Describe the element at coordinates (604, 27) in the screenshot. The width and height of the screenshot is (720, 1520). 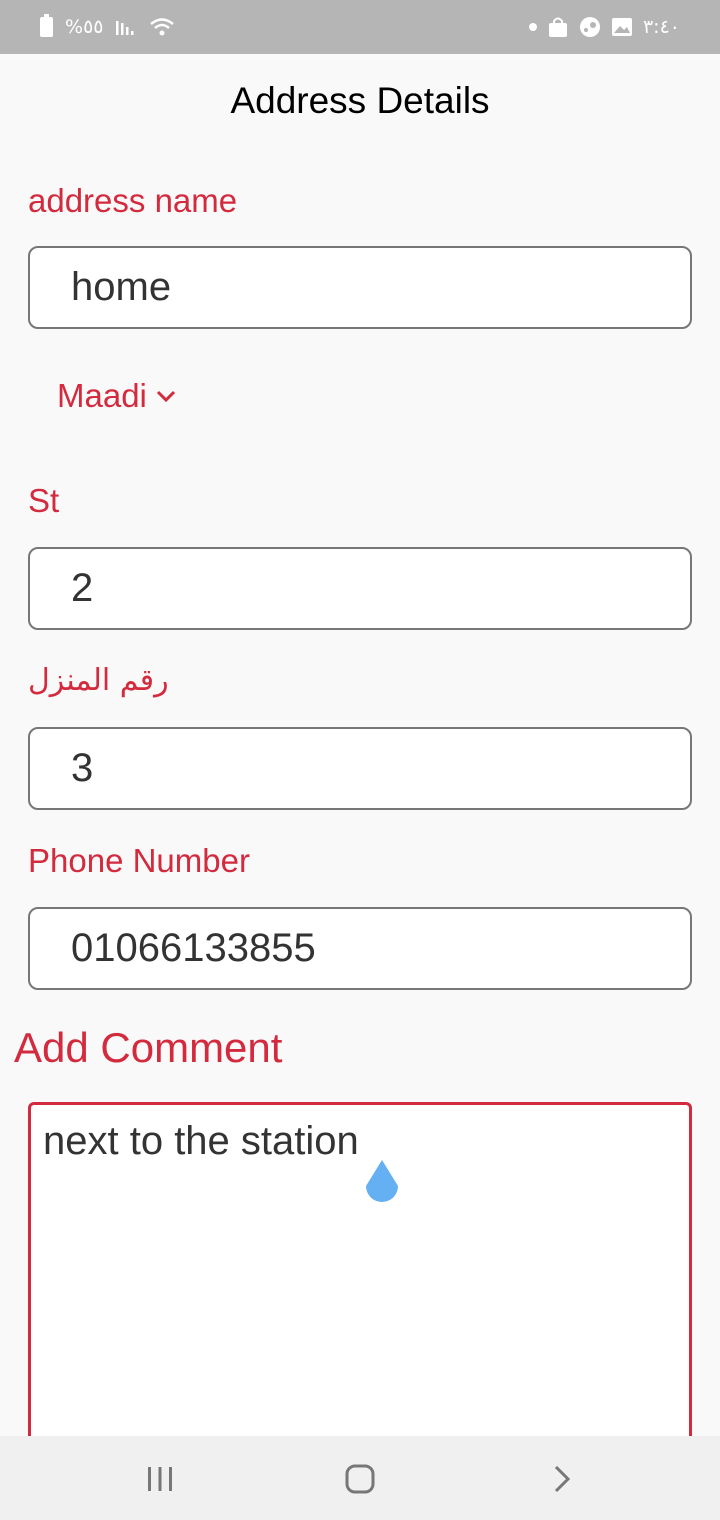
I see `status-right: ٣:٤٠` at that location.